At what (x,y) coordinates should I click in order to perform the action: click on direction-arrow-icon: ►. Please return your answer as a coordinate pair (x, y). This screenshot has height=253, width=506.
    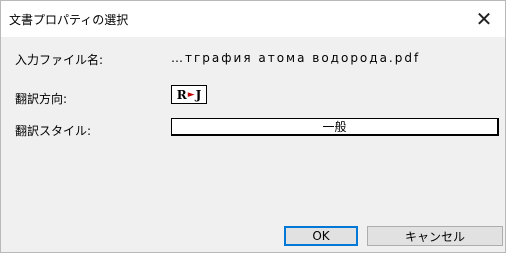
    Looking at the image, I should click on (191, 94).